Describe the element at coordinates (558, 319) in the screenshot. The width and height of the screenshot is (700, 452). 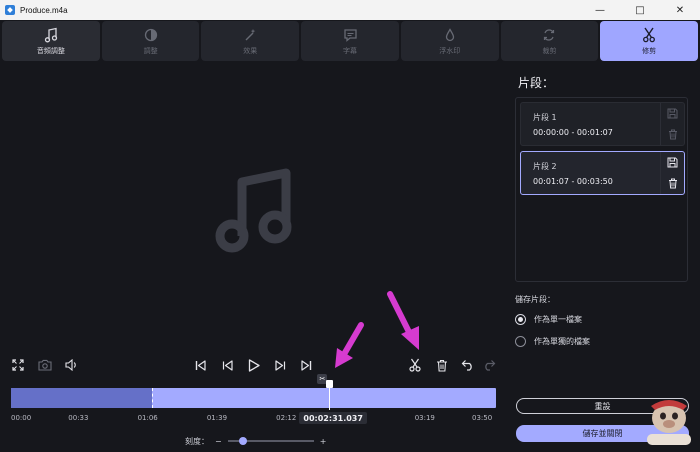
I see `option-label: 作為單一檔案` at that location.